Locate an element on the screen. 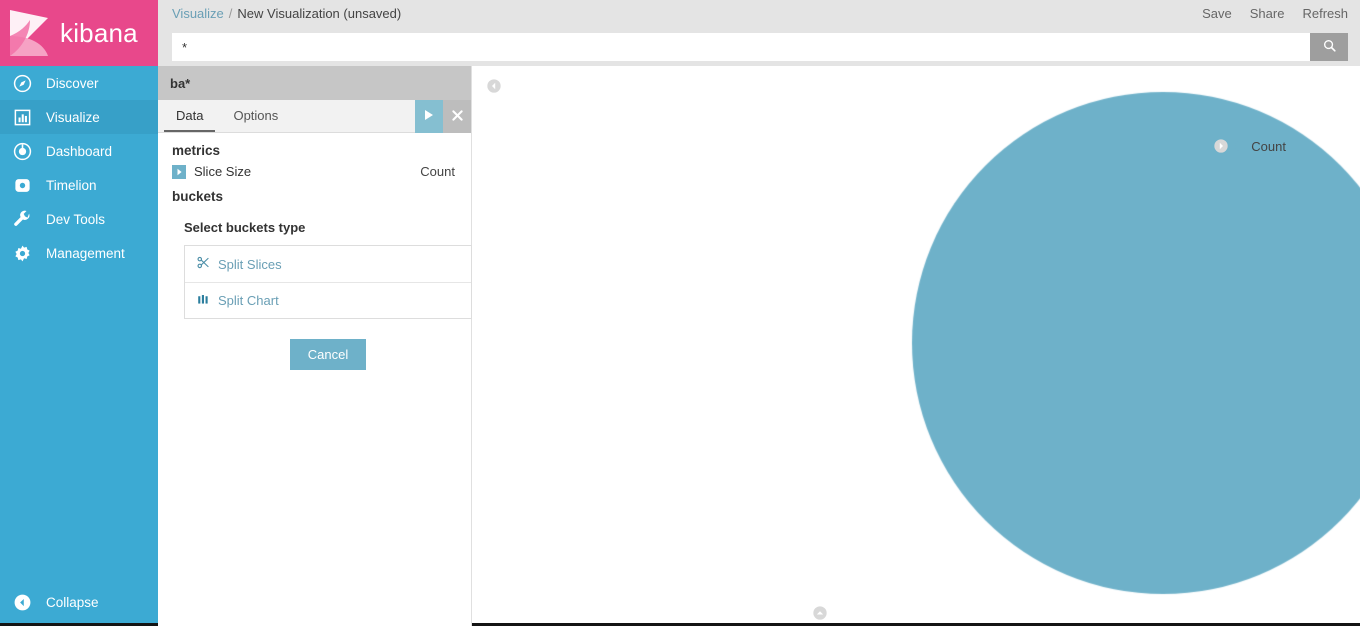 The height and width of the screenshot is (626, 1360). sidebar-item-label: Dashboard is located at coordinates (79, 151).